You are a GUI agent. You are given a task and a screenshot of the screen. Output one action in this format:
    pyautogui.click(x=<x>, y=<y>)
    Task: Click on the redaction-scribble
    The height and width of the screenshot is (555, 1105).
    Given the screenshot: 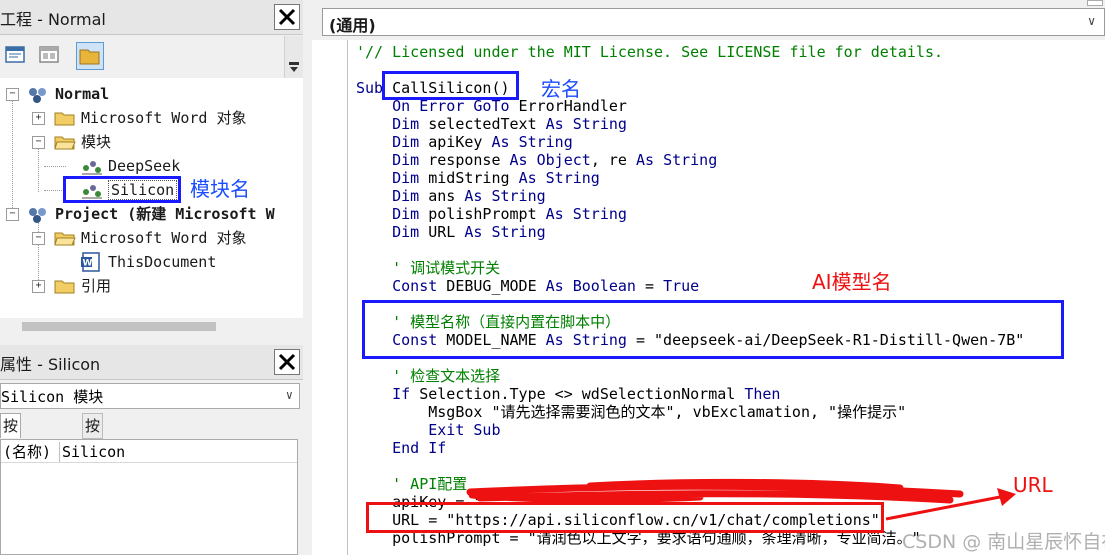 What is the action you would take?
    pyautogui.click(x=715, y=491)
    